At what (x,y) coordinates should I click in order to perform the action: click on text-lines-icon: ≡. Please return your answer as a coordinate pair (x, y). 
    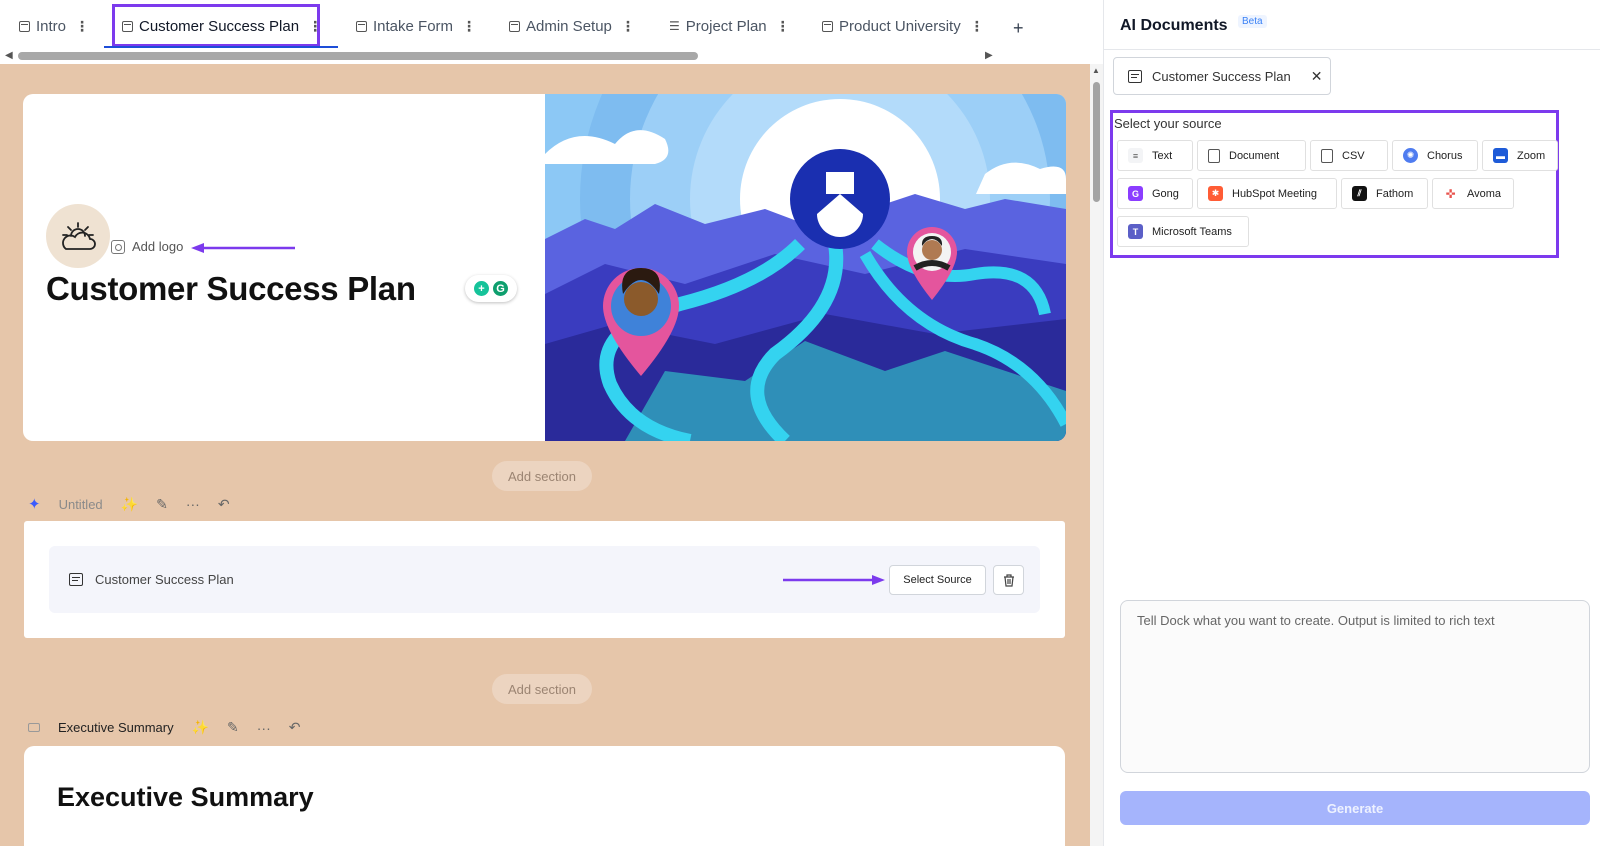
    Looking at the image, I should click on (1135, 155).